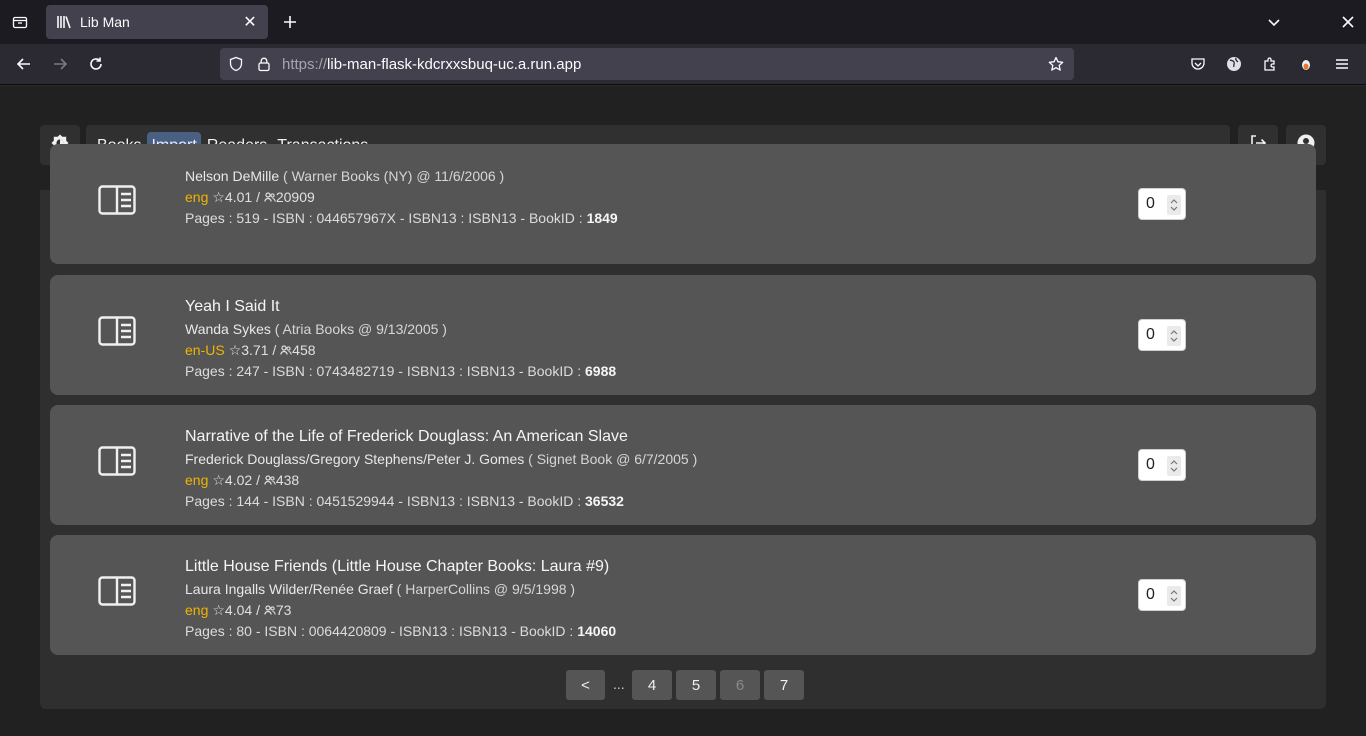 The width and height of the screenshot is (1366, 736). I want to click on pagination-page-button: 5, so click(696, 685).